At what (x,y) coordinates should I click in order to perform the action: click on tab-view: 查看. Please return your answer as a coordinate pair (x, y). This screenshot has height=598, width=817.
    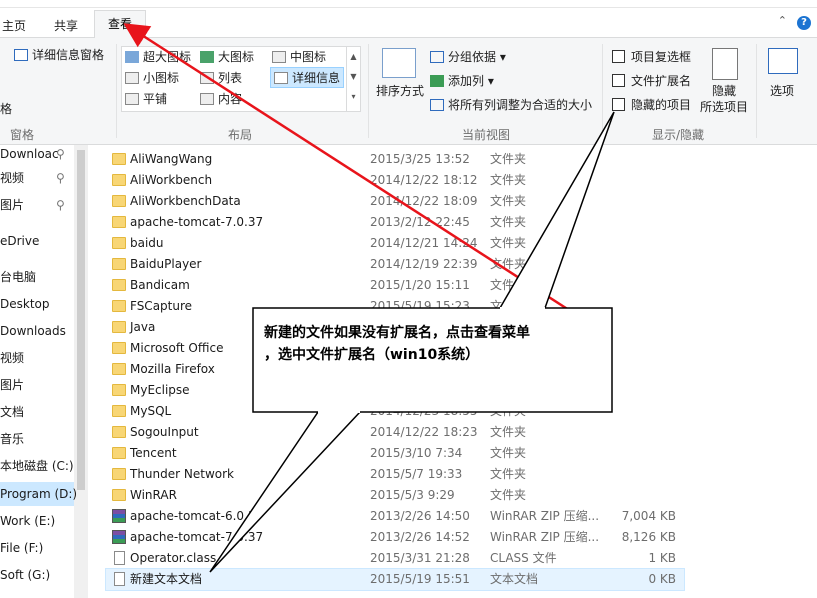
    Looking at the image, I should click on (120, 24).